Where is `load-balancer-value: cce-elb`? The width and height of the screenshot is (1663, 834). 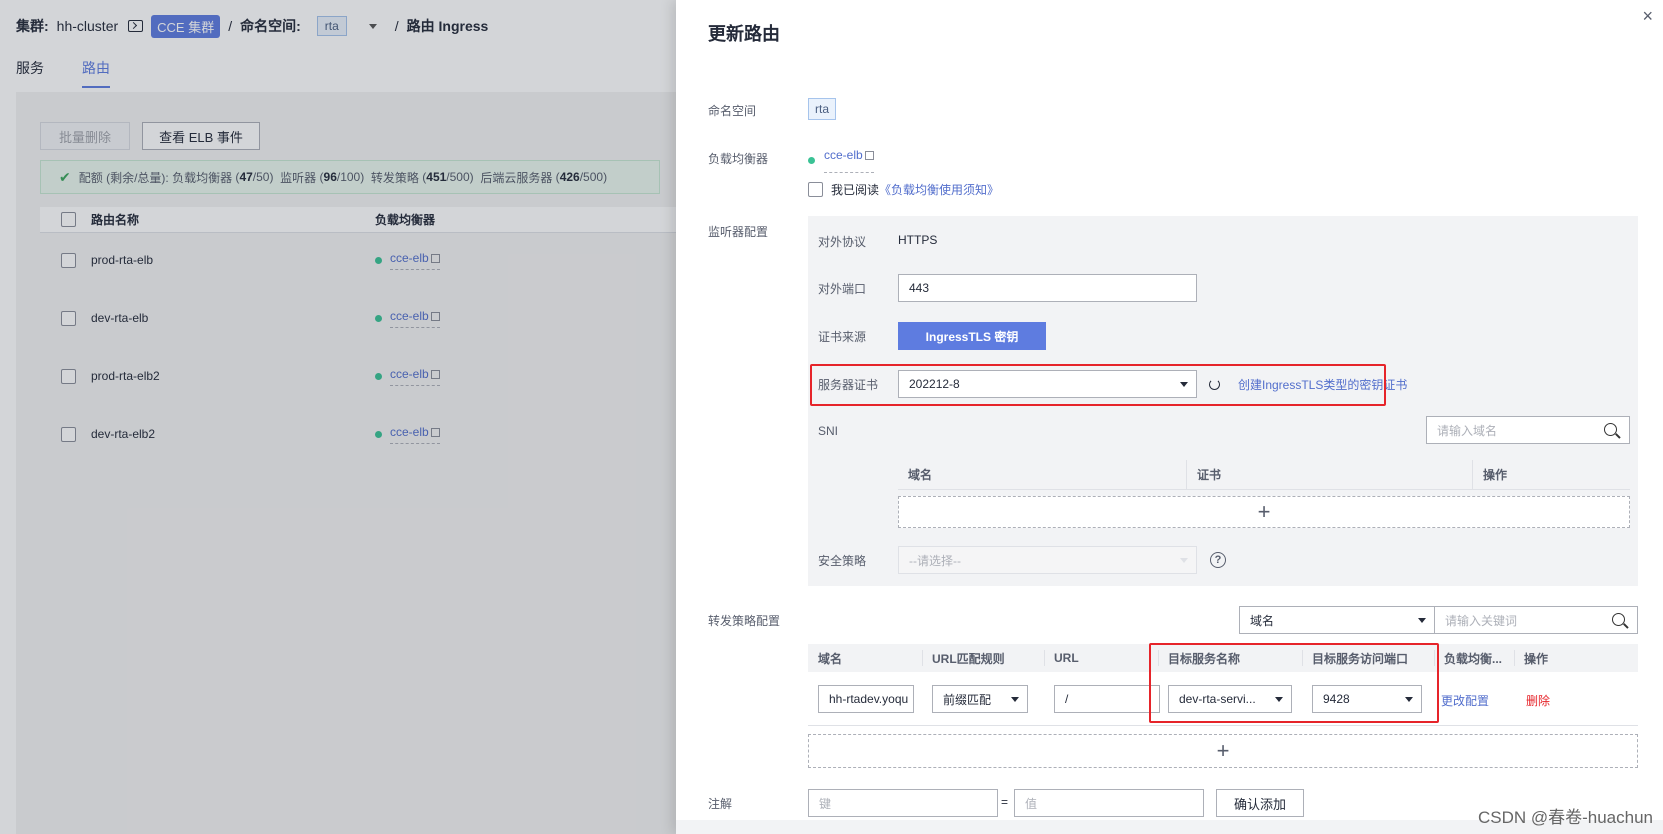 load-balancer-value: cce-elb is located at coordinates (841, 160).